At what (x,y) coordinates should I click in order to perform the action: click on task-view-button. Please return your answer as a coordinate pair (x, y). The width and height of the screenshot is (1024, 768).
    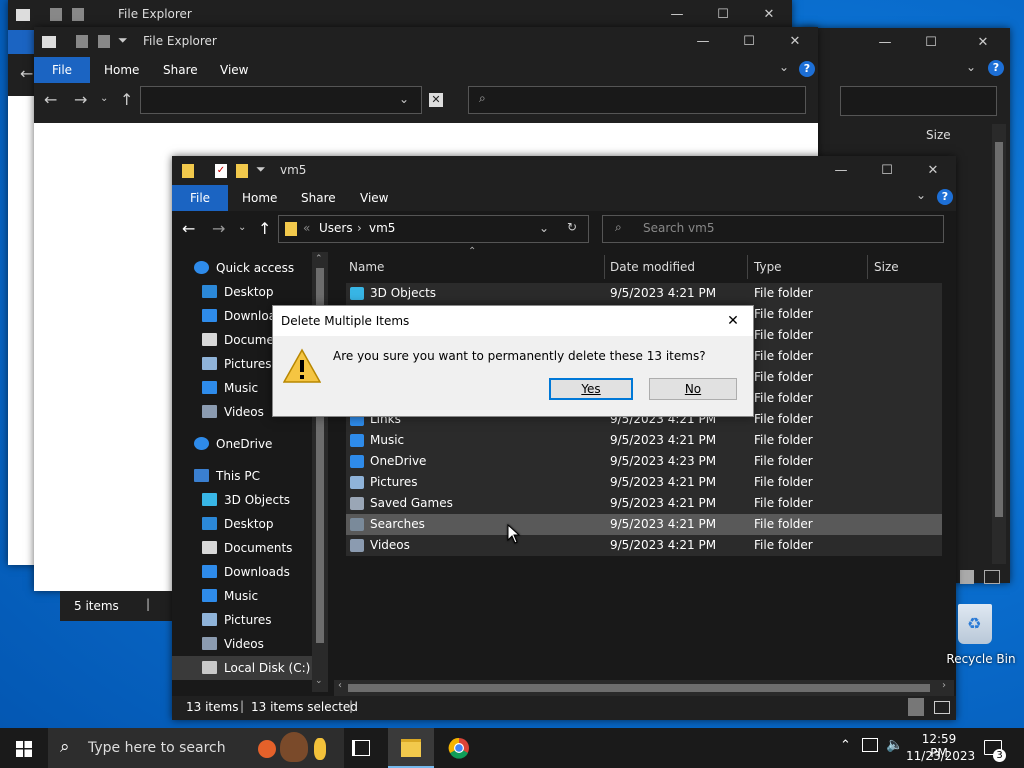
    Looking at the image, I should click on (360, 748).